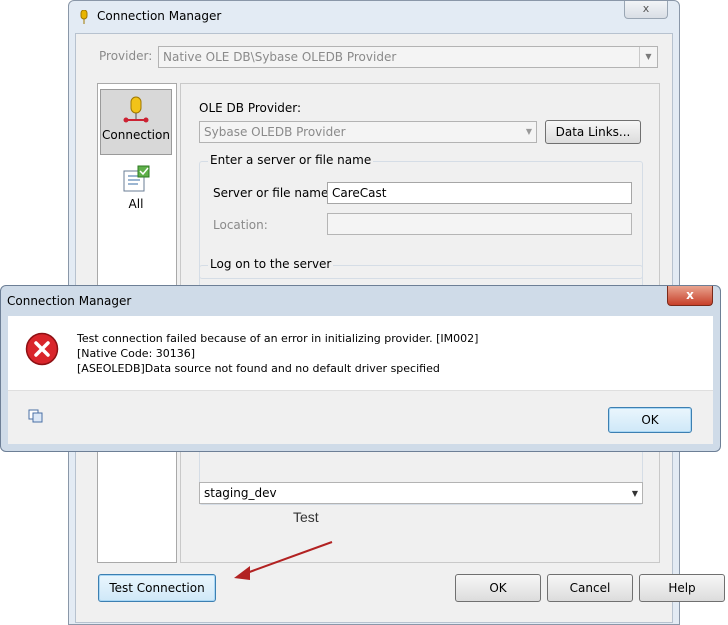 Image resolution: width=728 pixels, height=625 pixels. What do you see at coordinates (271, 264) in the screenshot?
I see `logon-group-title: Log on to the server` at bounding box center [271, 264].